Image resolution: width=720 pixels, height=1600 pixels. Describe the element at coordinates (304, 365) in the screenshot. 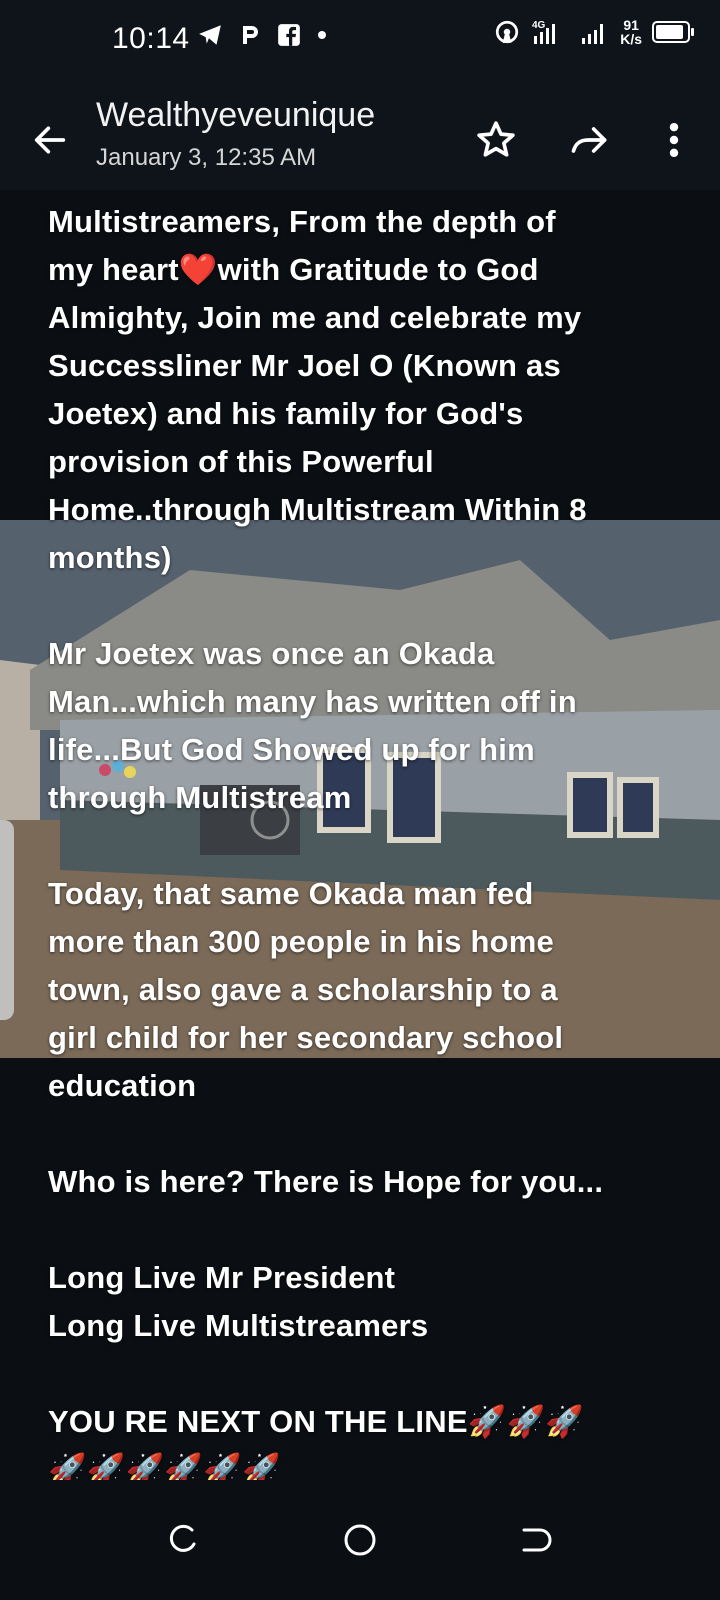

I see `text-line: Successliner Mr Joel O (Known as` at that location.